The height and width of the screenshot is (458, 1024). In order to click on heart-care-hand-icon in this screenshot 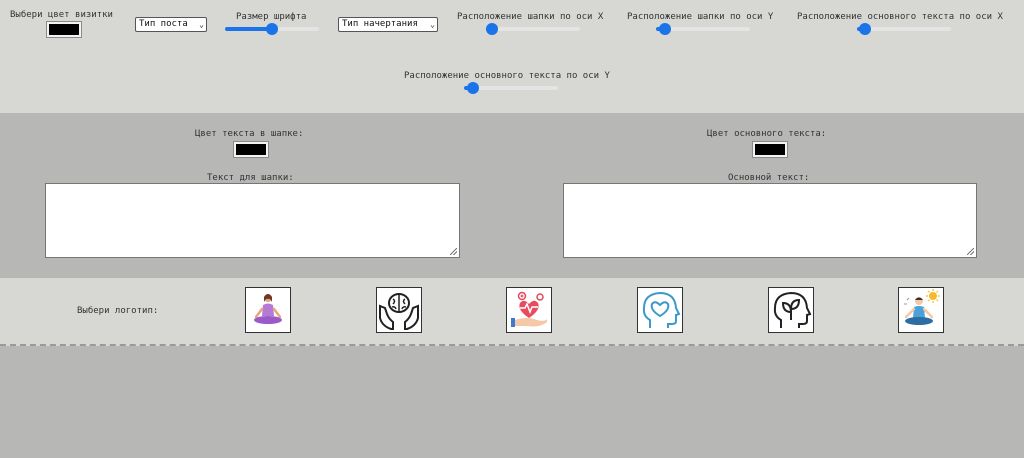, I will do `click(529, 309)`.